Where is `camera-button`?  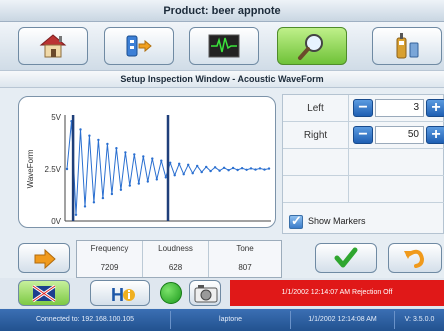 camera-button is located at coordinates (205, 293).